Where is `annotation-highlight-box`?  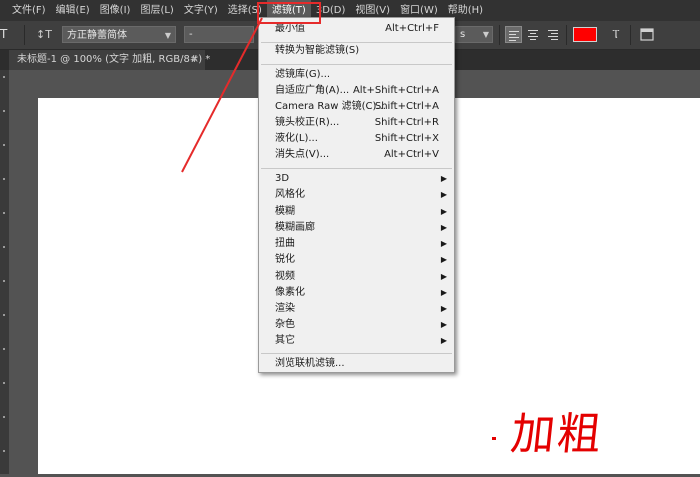
annotation-highlight-box is located at coordinates (289, 13).